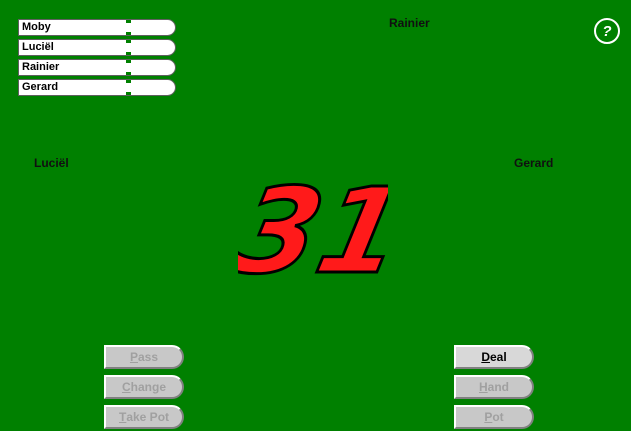  I want to click on score-row-gerard: Gerard, so click(97, 87).